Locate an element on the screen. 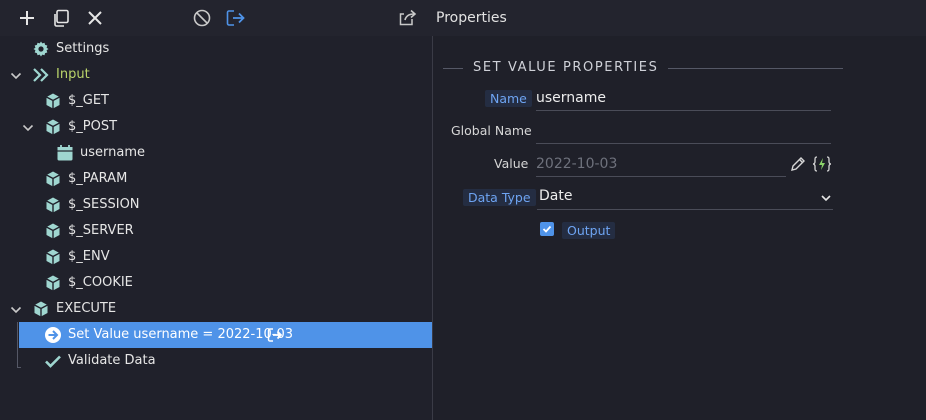 The height and width of the screenshot is (420, 926). double-chevron-right-icon is located at coordinates (41, 75).